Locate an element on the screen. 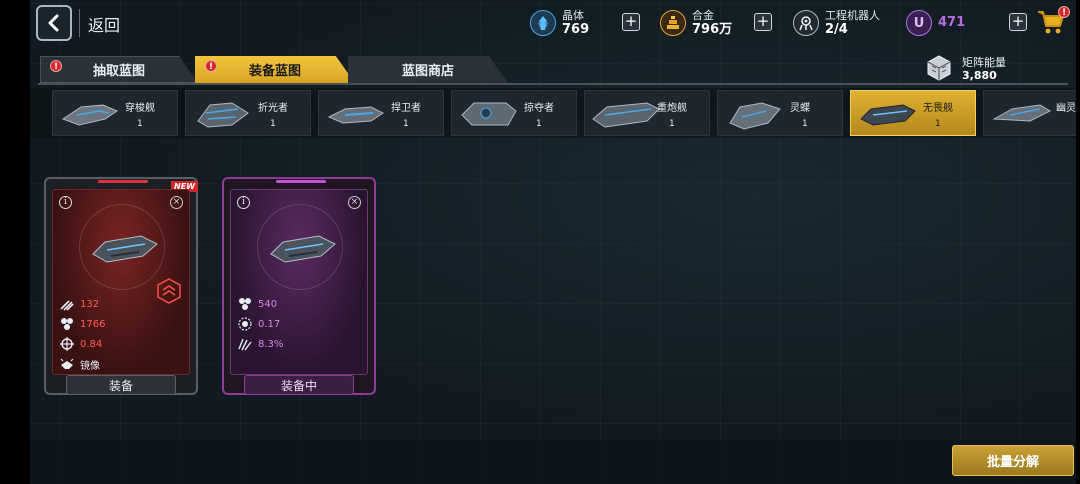 The image size is (1080, 484). stat-row: 132 is located at coordinates (79, 304).